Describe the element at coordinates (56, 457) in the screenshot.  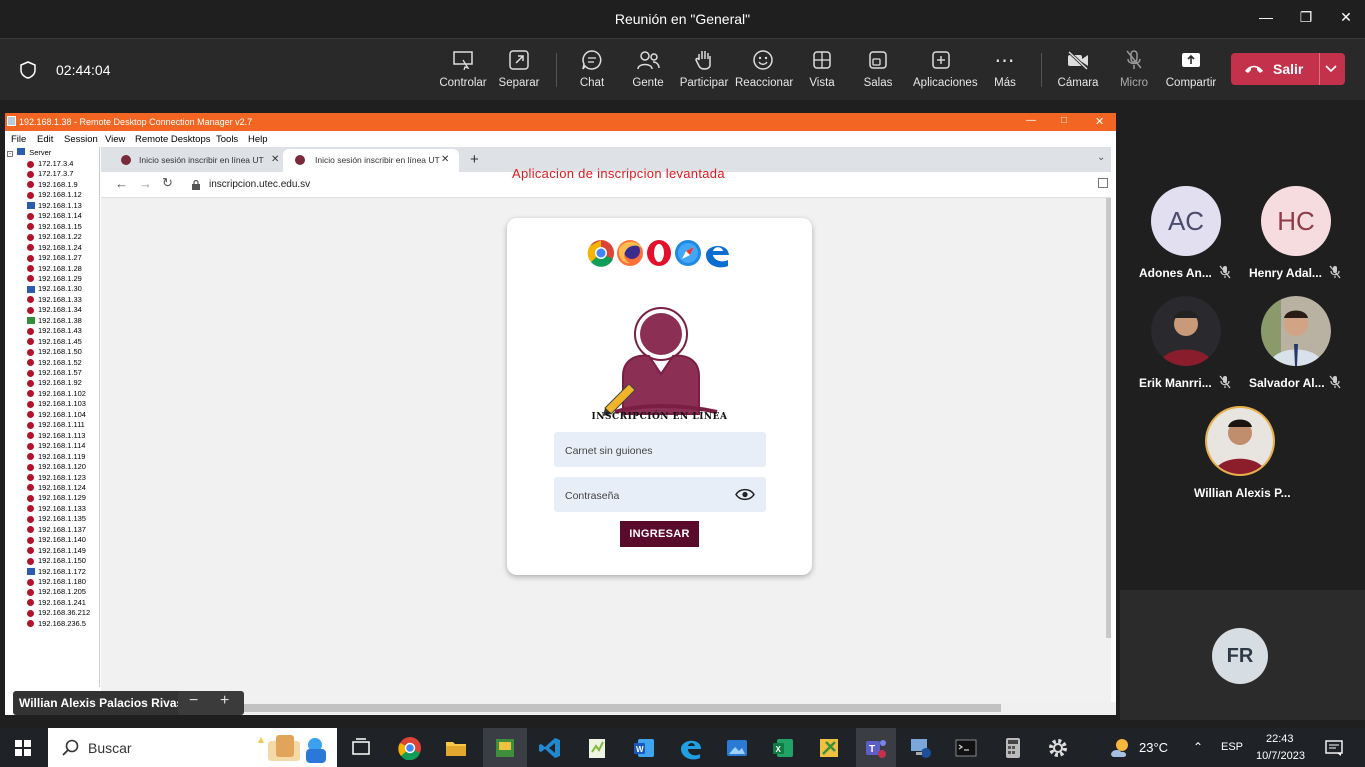
I see `server-node: 192.168.1.119` at that location.